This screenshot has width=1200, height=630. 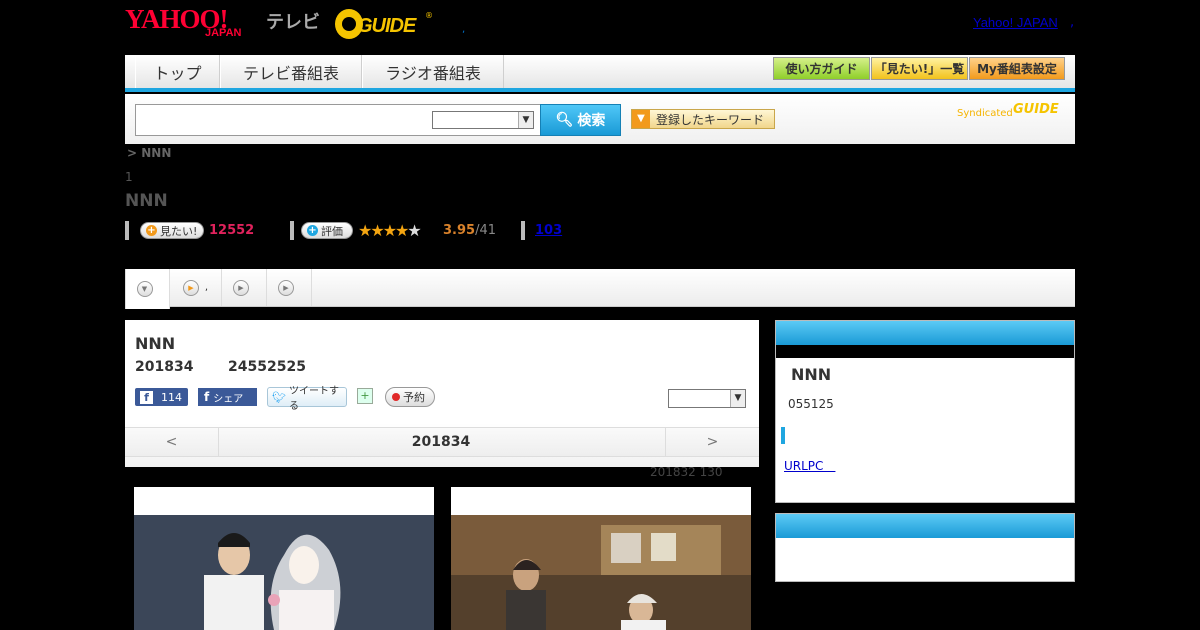 I want to click on twitter-bird-icon: 🐦︎, so click(x=279, y=397).